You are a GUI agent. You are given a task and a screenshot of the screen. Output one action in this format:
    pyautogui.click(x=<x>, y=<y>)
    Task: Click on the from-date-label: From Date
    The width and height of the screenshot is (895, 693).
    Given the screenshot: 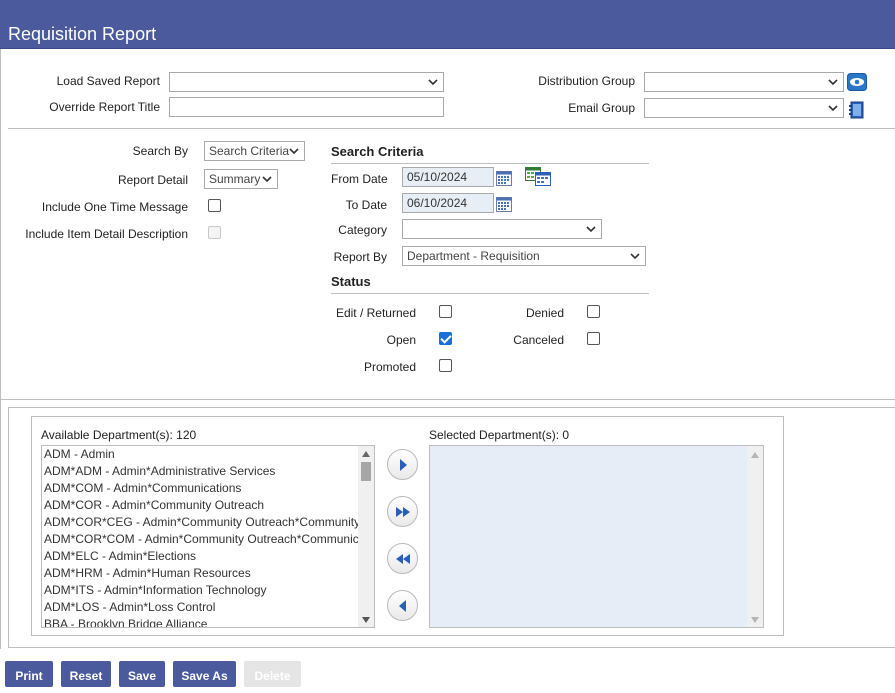 What is the action you would take?
    pyautogui.click(x=359, y=179)
    